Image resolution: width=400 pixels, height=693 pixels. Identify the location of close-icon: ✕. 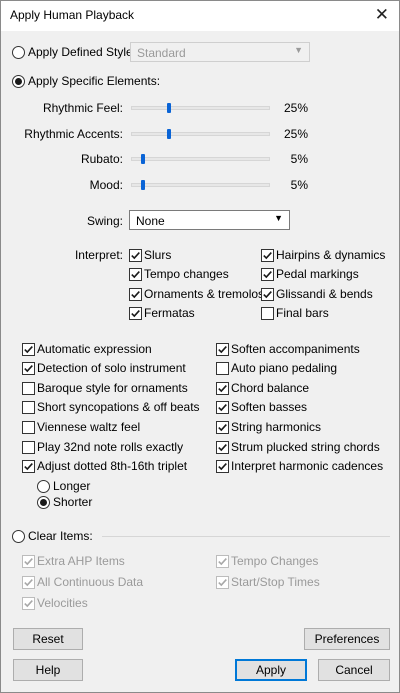
(382, 15).